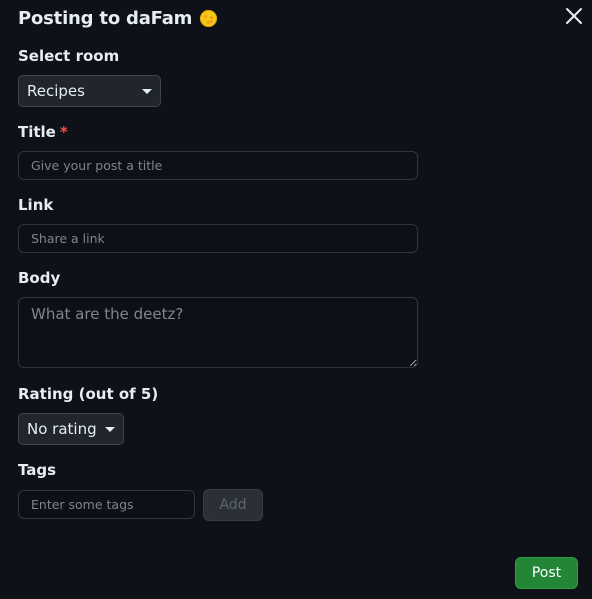 The image size is (592, 599). What do you see at coordinates (39, 278) in the screenshot?
I see `body-label: Body` at bounding box center [39, 278].